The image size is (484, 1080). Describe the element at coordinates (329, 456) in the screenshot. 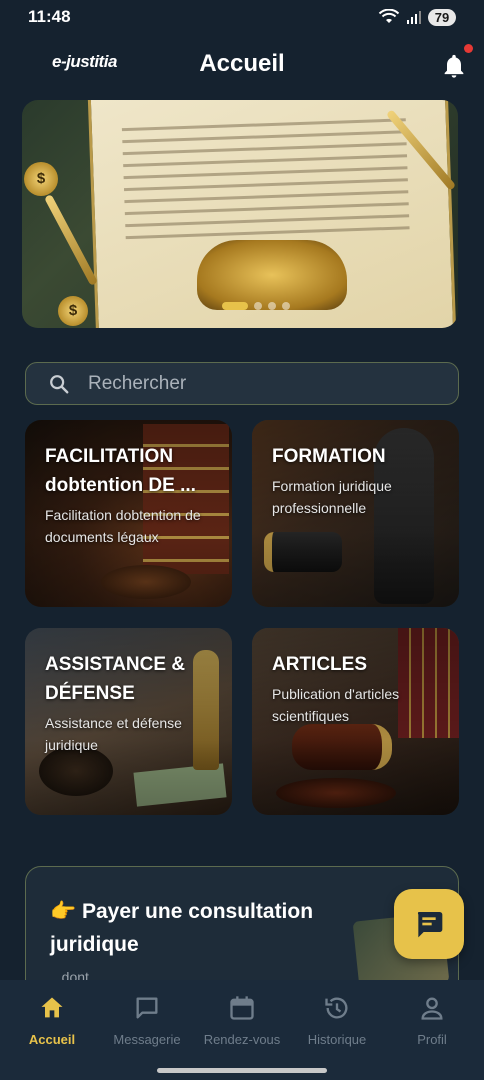

I see `card-title: FORMATION` at that location.